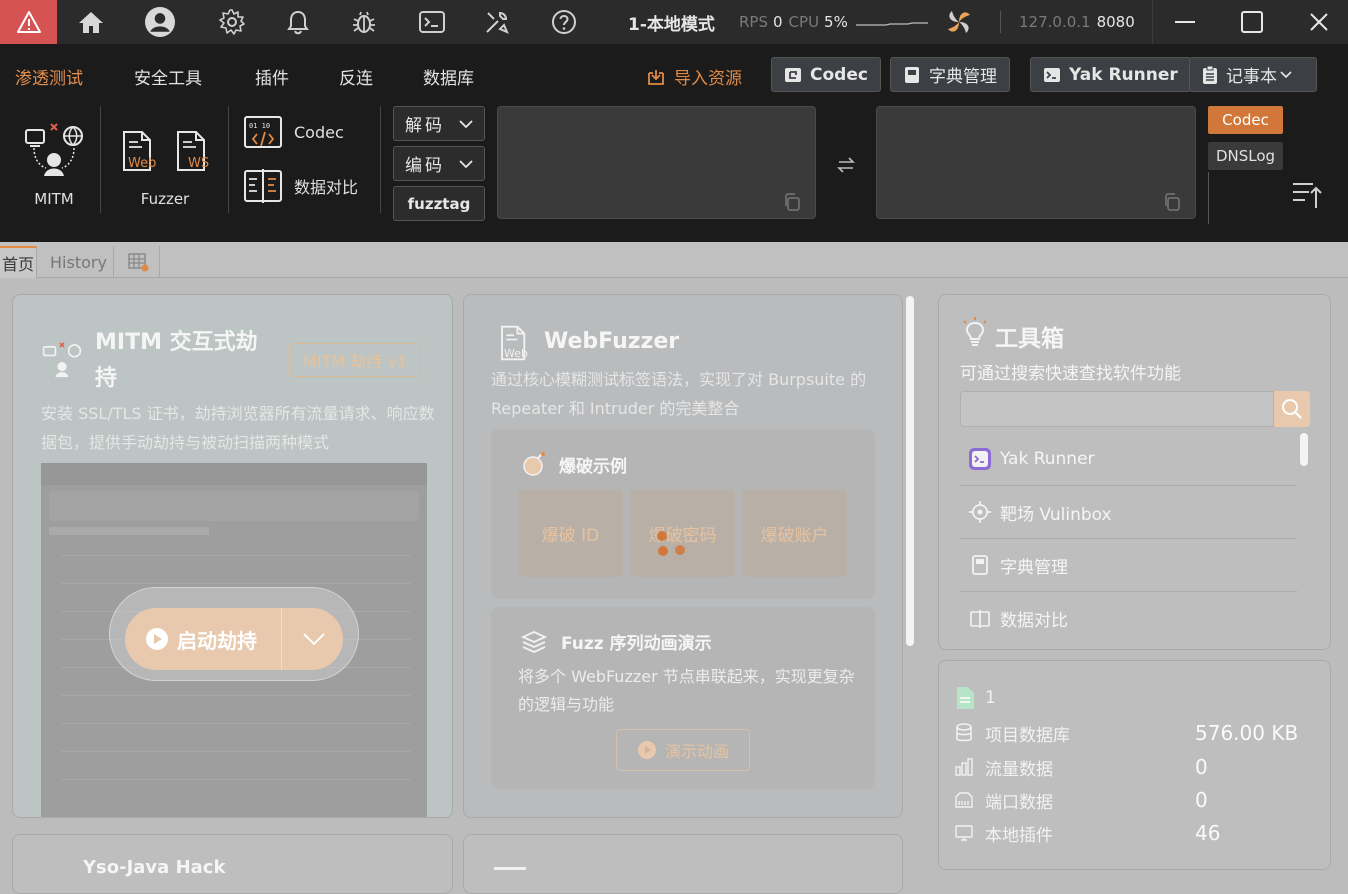 This screenshot has width=1348, height=894. Describe the element at coordinates (674, 260) in the screenshot. I see `page-tab-bar: 首页 History` at that location.